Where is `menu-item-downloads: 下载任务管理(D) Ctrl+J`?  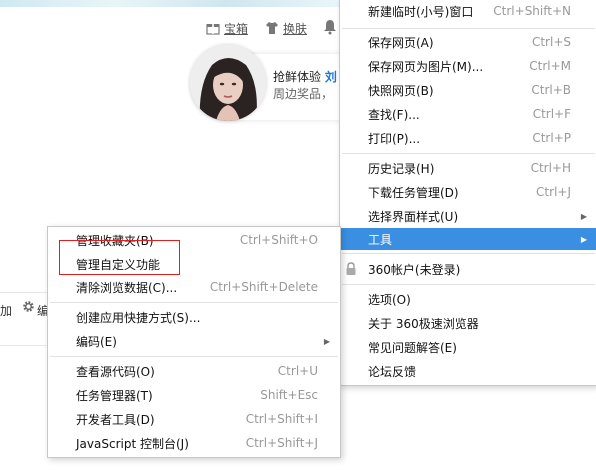
menu-item-downloads: 下载任务管理(D) Ctrl+J is located at coordinates (468, 192).